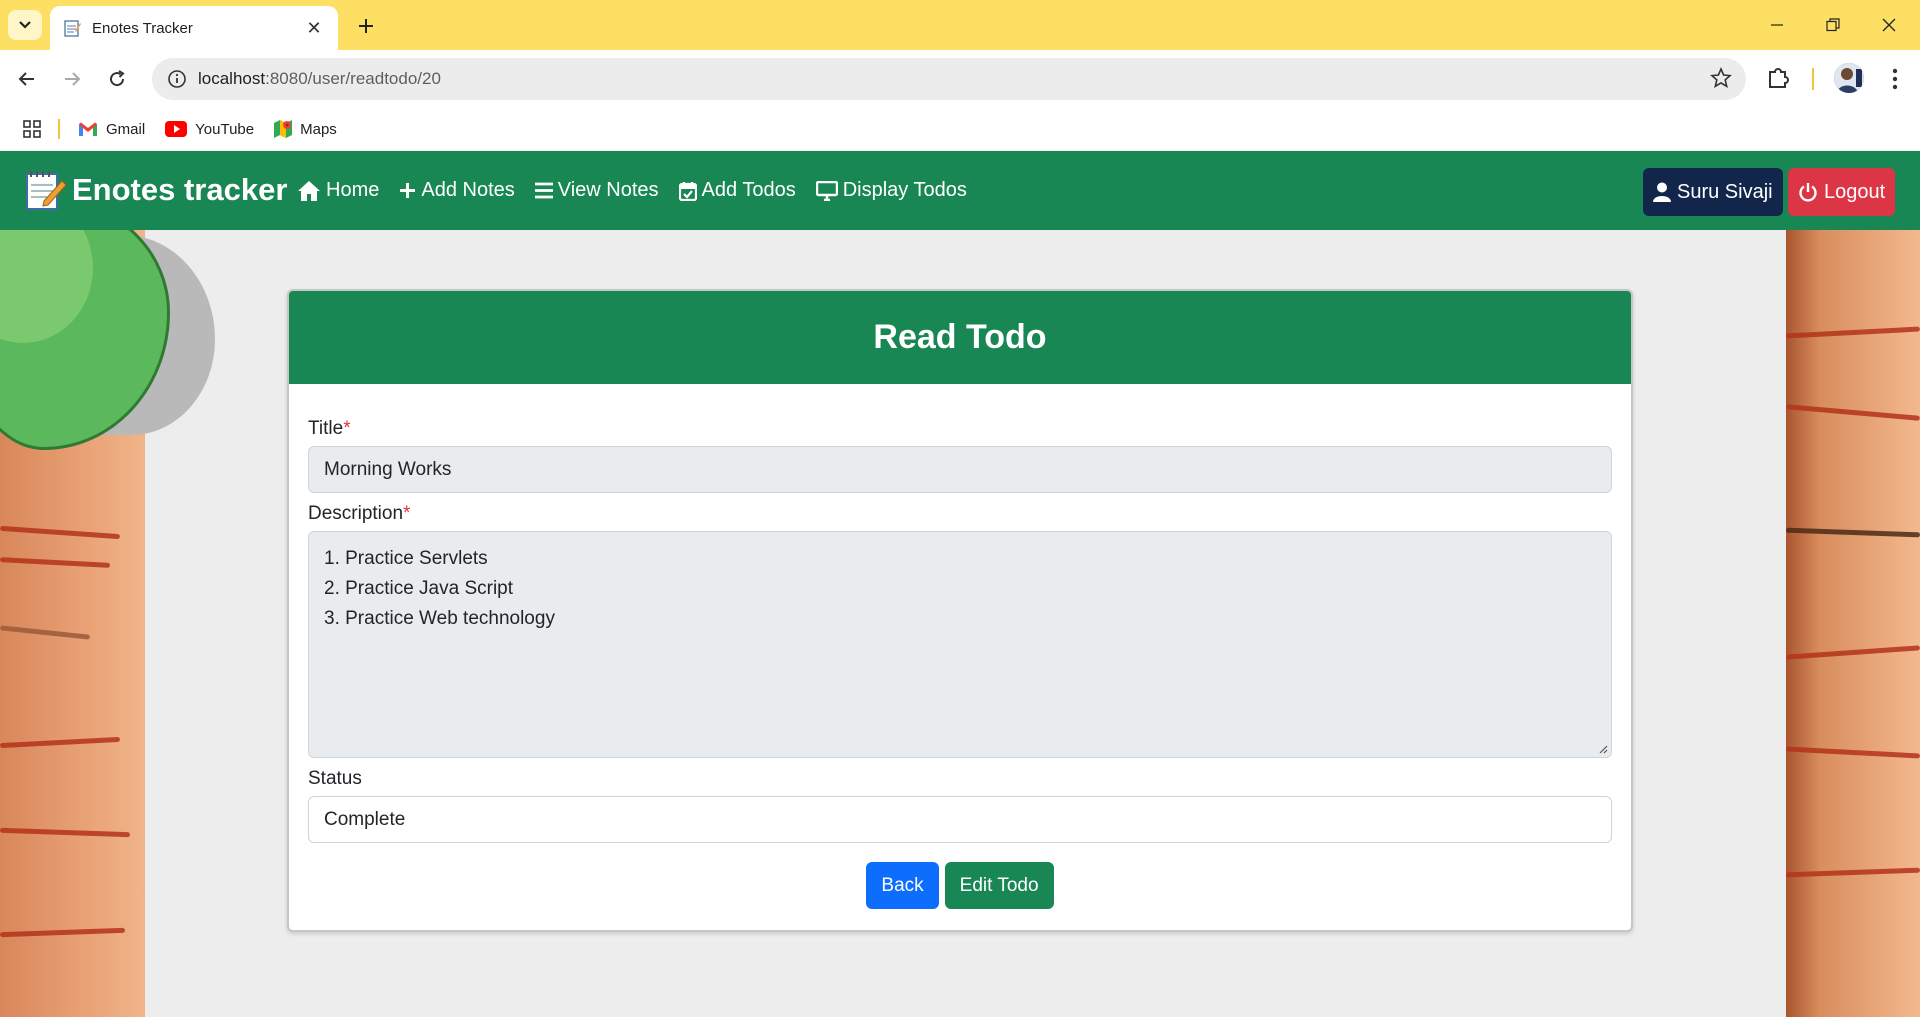 The height and width of the screenshot is (1017, 1920). I want to click on edit-todo-button: Edit Todo, so click(999, 885).